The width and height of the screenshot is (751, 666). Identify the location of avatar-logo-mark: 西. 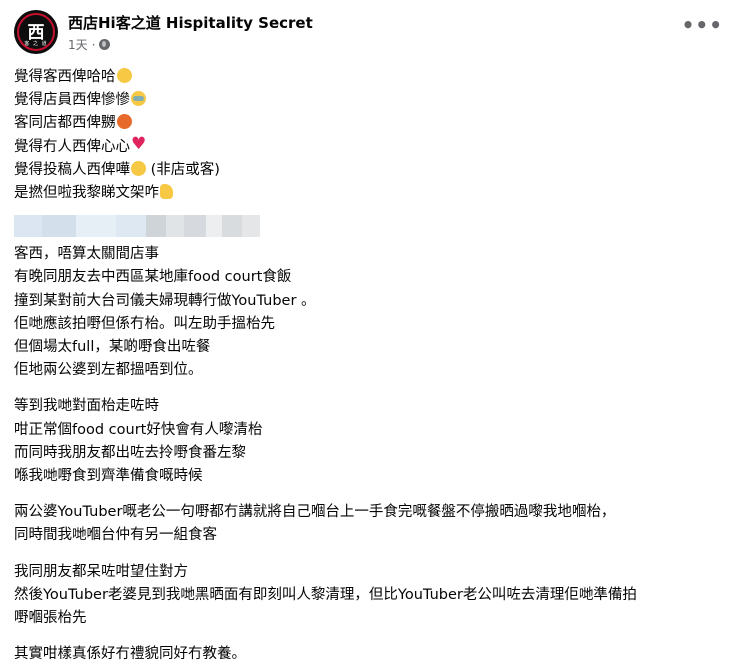
(36, 32).